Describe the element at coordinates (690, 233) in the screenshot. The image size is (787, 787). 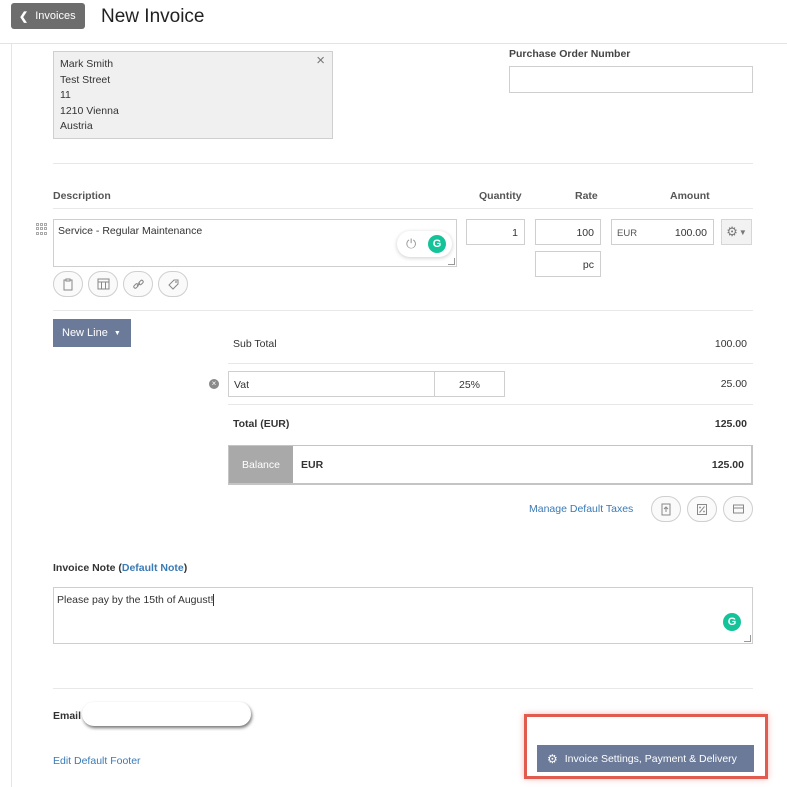
I see `amount-value: 100.00` at that location.